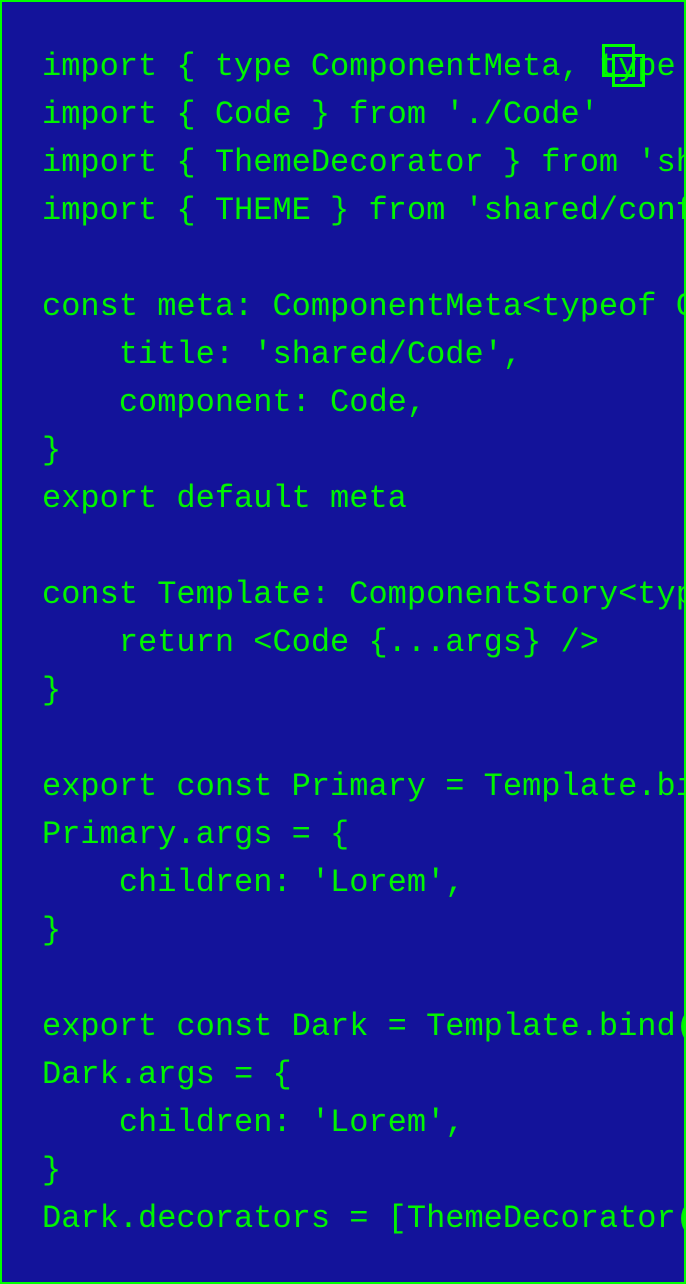  I want to click on copy-button, so click(624, 66).